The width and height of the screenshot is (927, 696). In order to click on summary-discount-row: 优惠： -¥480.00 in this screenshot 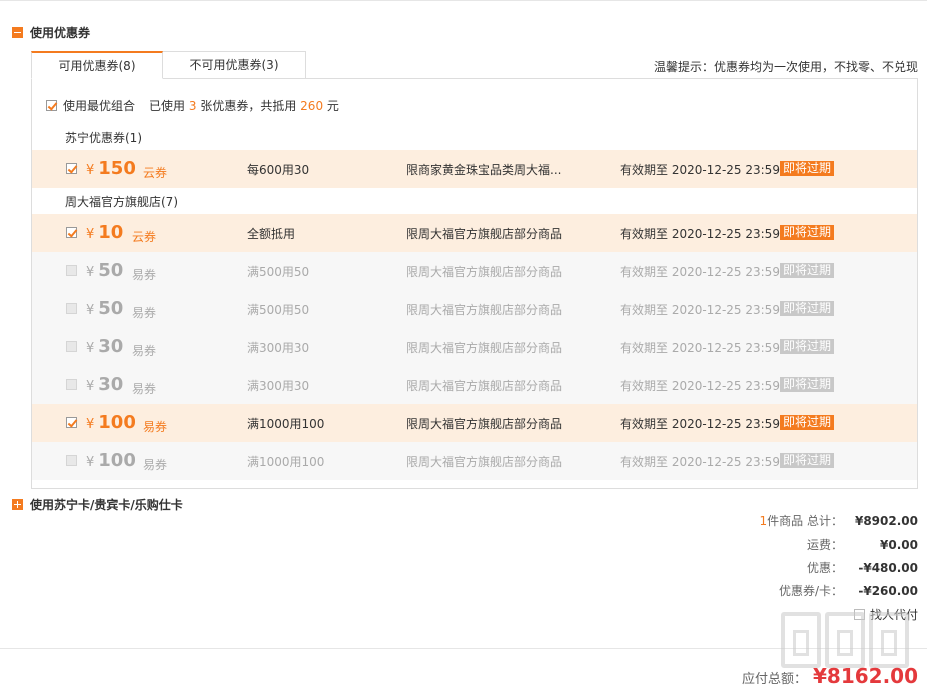, I will do `click(862, 567)`.